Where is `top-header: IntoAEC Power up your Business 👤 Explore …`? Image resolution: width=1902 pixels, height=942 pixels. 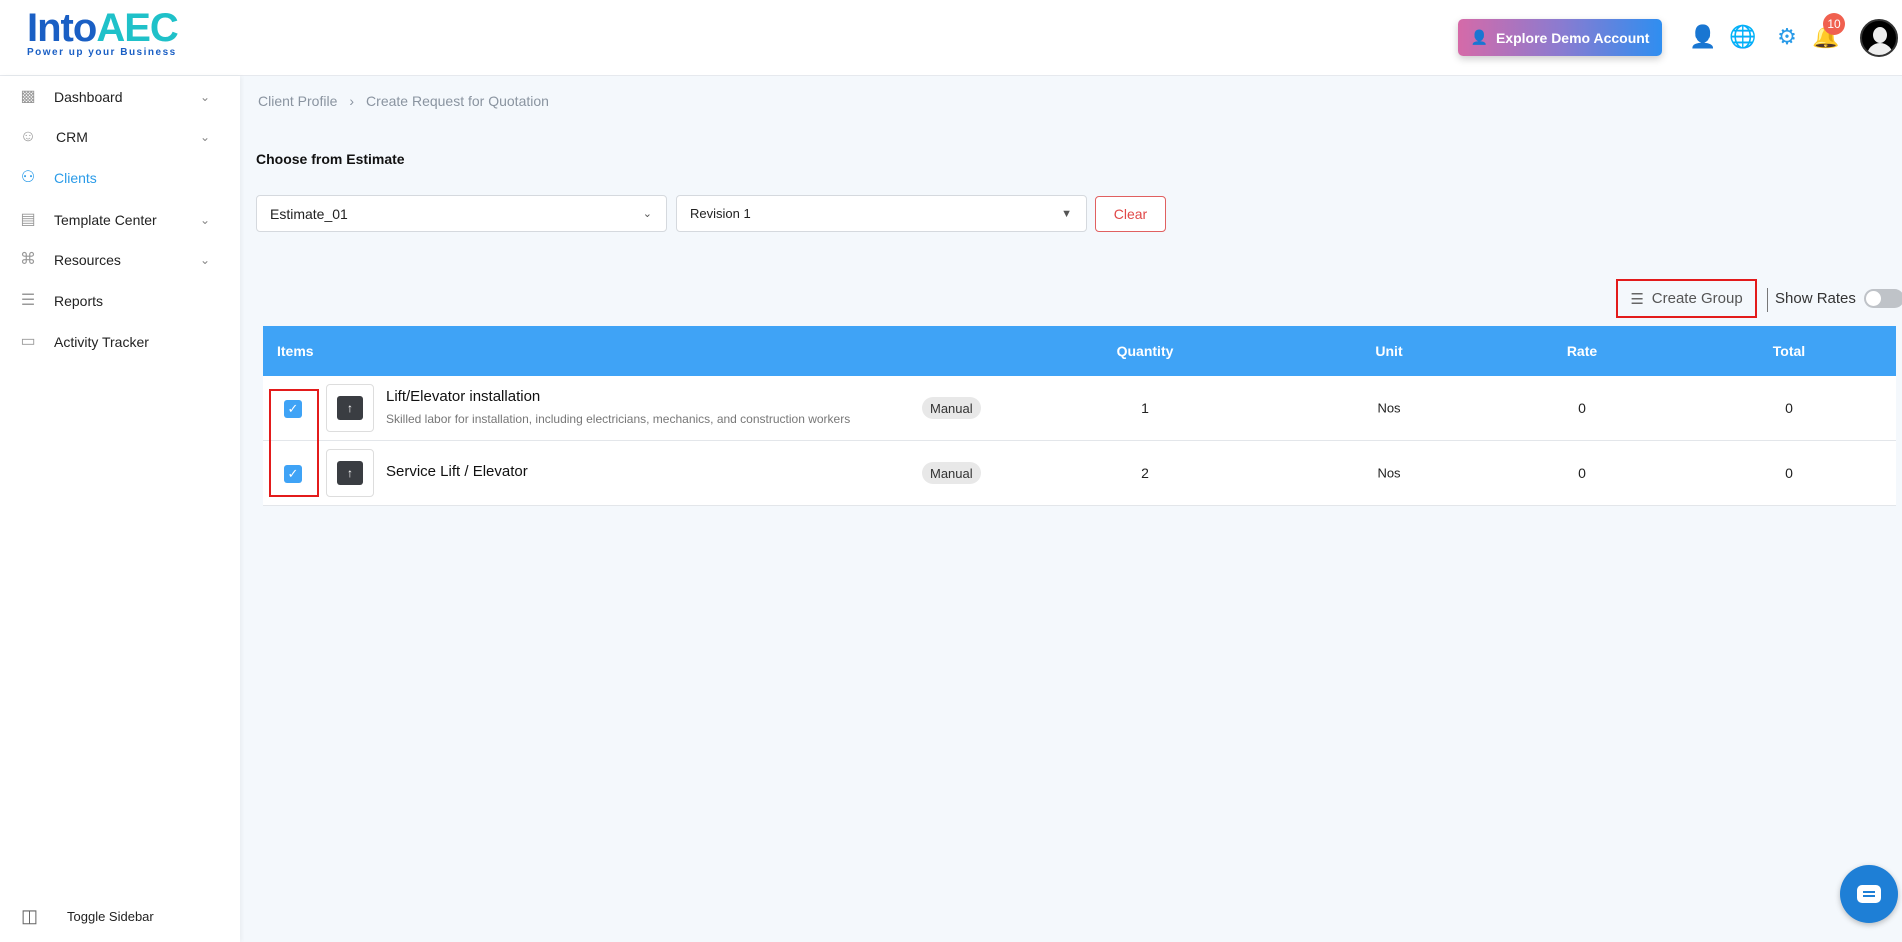
top-header: IntoAEC Power up your Business 👤 Explore … is located at coordinates (951, 38).